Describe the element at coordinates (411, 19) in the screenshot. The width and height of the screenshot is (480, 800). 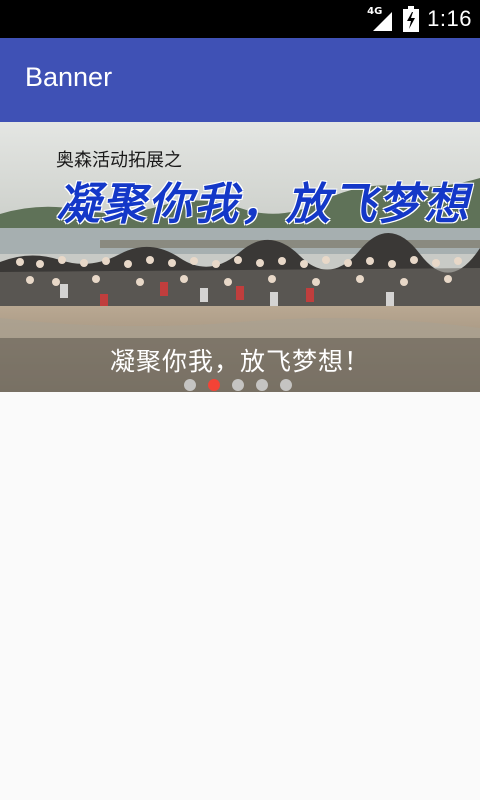
I see `battery-charging-icon` at that location.